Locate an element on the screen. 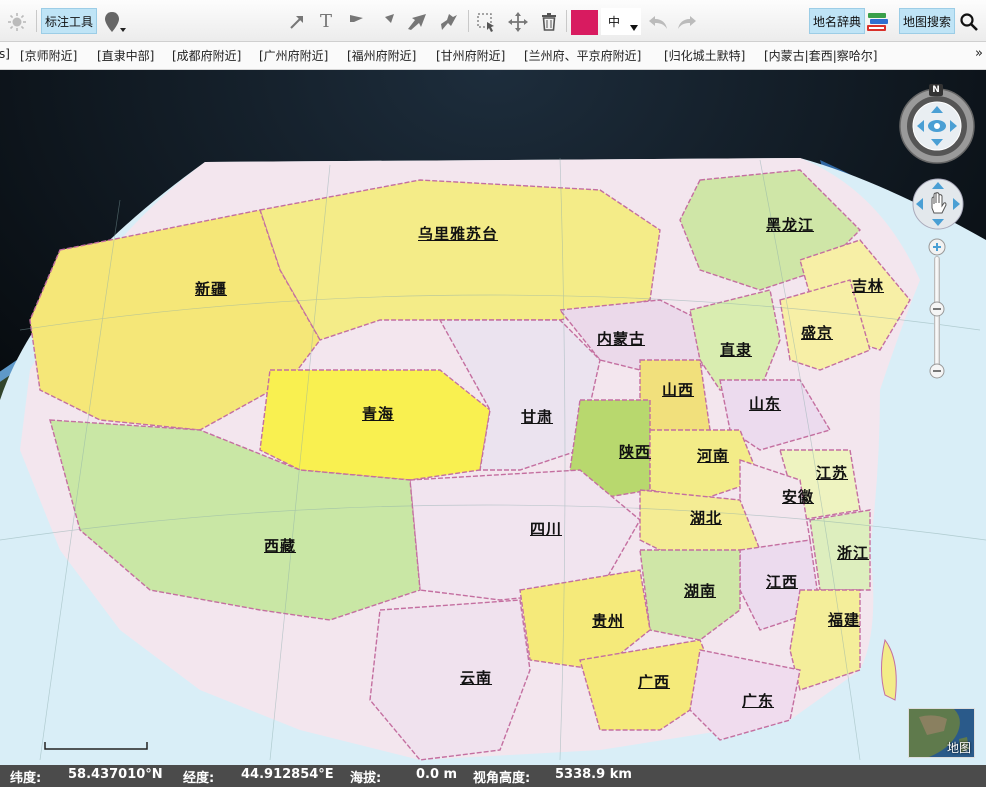 The image size is (986, 787). place-link: s] is located at coordinates (5, 54).